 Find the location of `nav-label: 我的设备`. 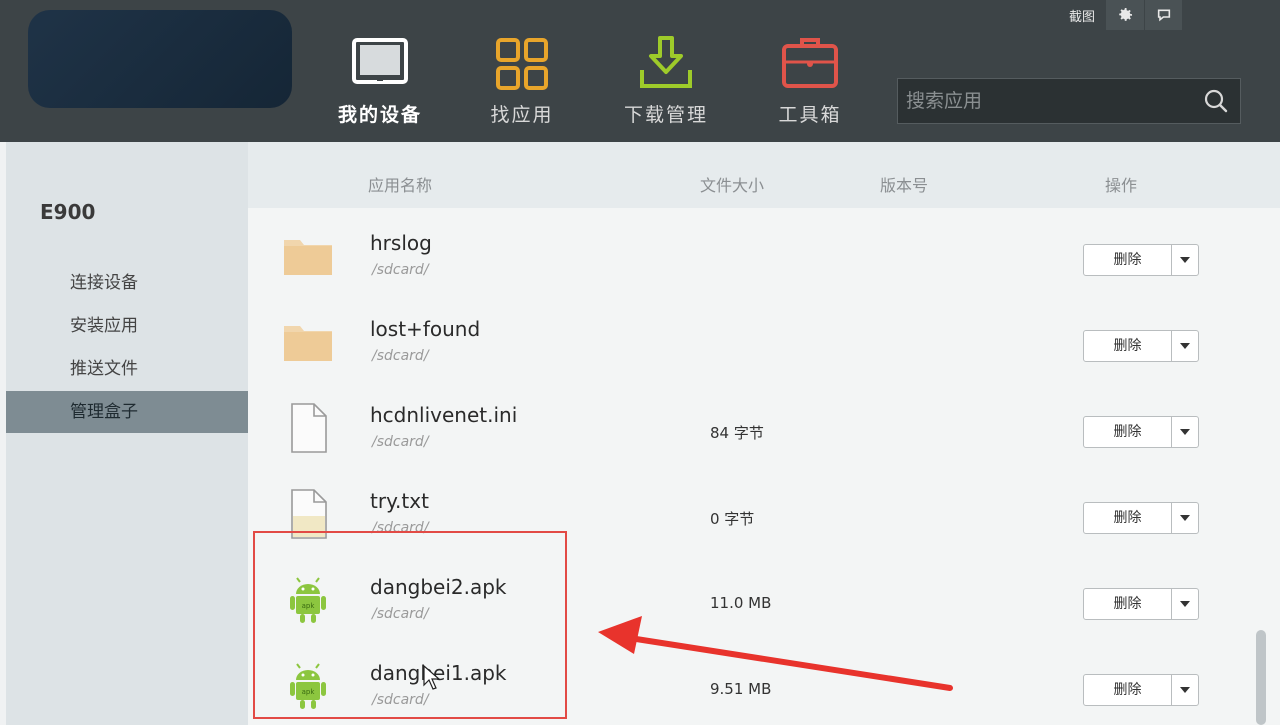

nav-label: 我的设备 is located at coordinates (379, 115).